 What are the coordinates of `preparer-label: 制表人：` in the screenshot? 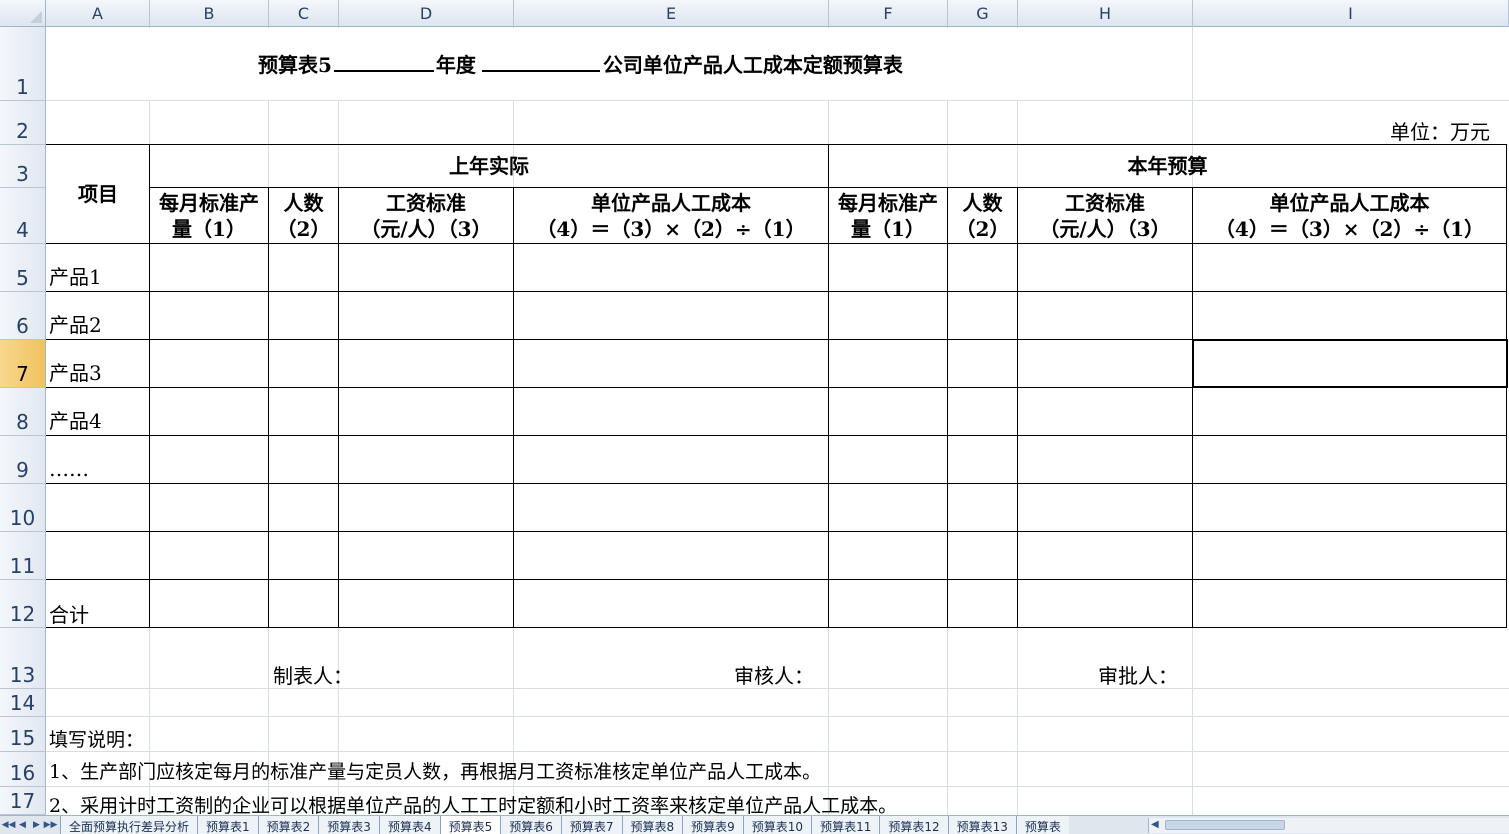 It's located at (313, 676).